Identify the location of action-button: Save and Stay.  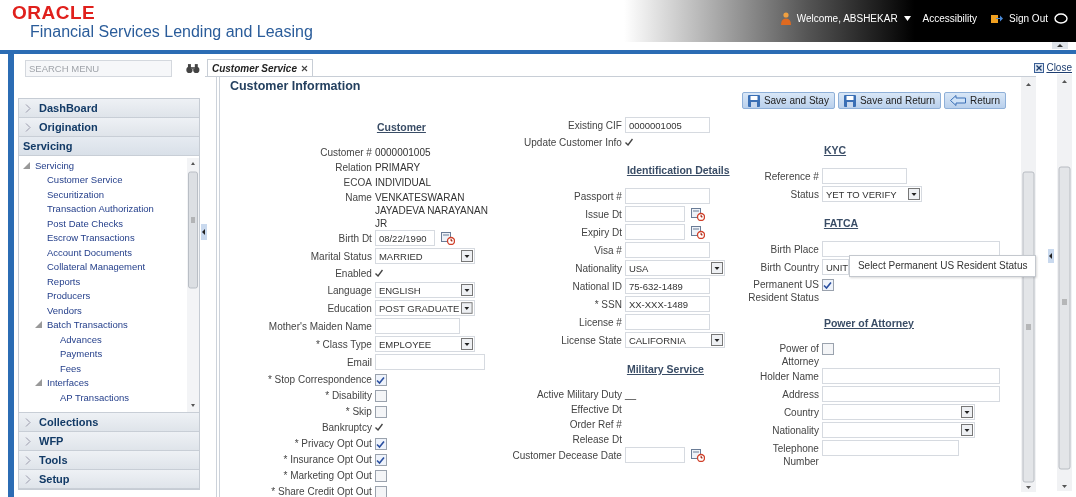
(788, 100).